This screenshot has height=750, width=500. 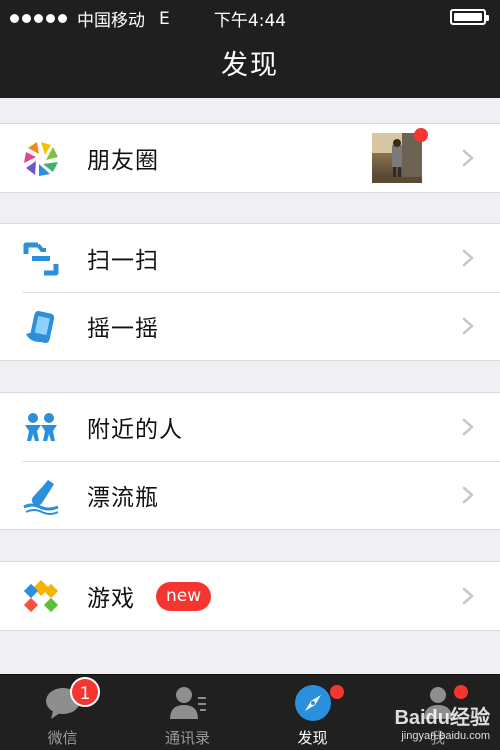 I want to click on battery-icon, so click(x=469, y=17).